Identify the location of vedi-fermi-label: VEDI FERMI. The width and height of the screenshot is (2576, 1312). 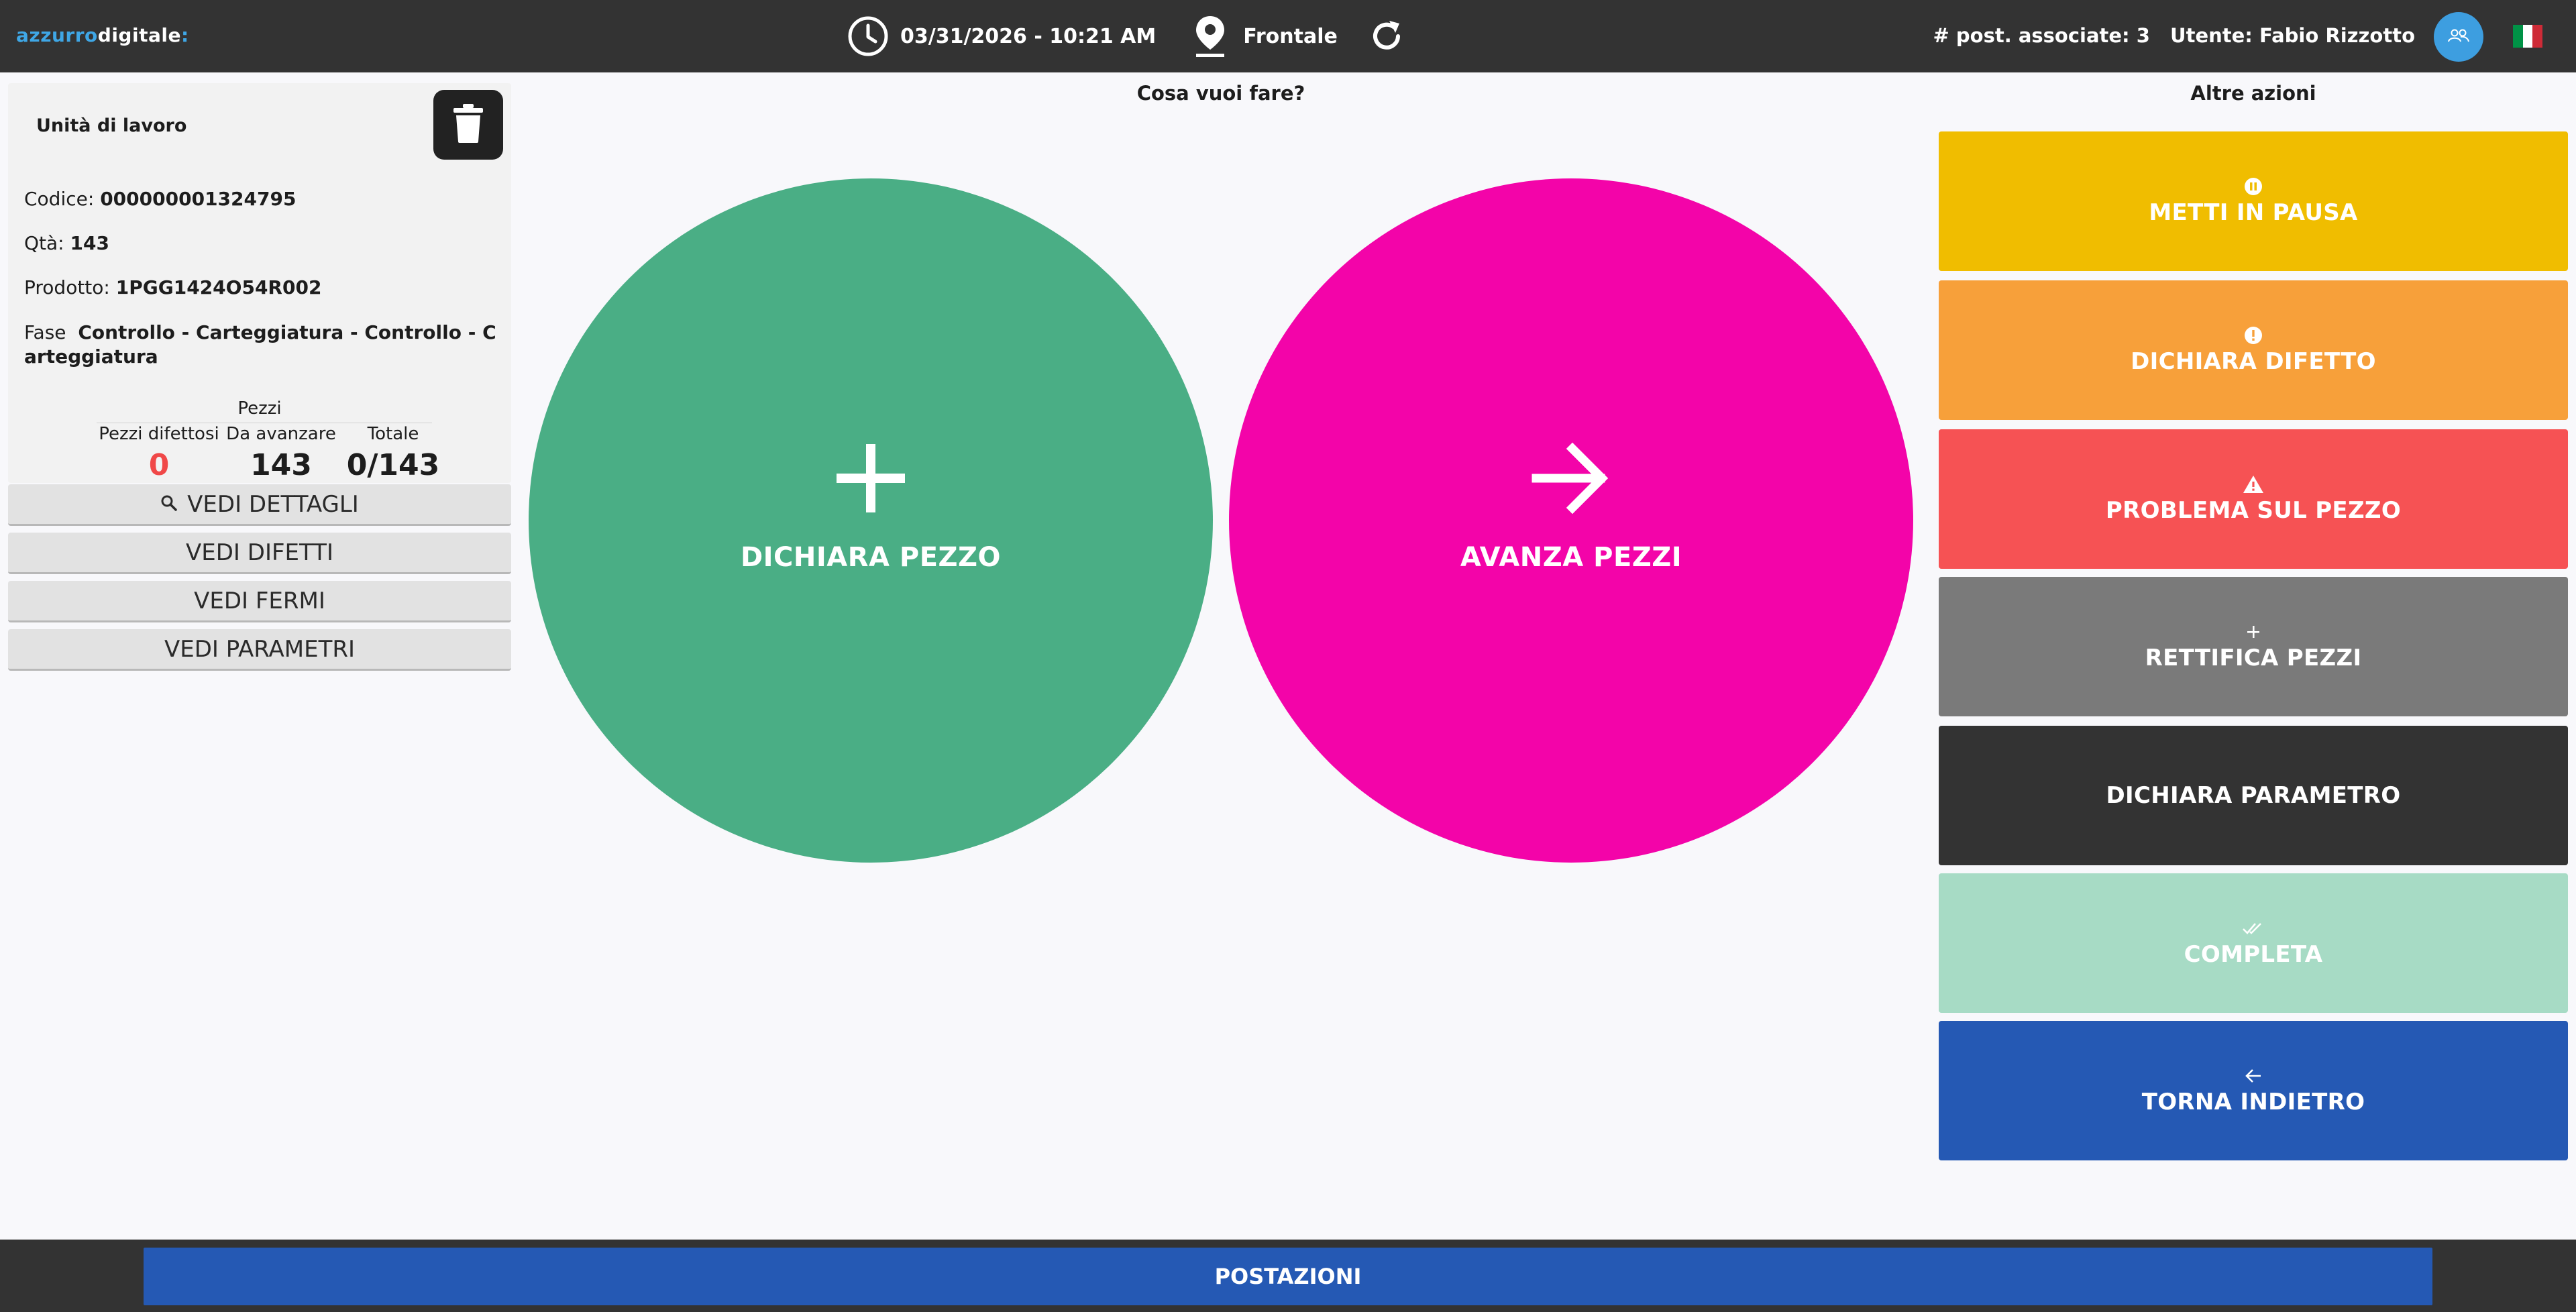
(259, 600).